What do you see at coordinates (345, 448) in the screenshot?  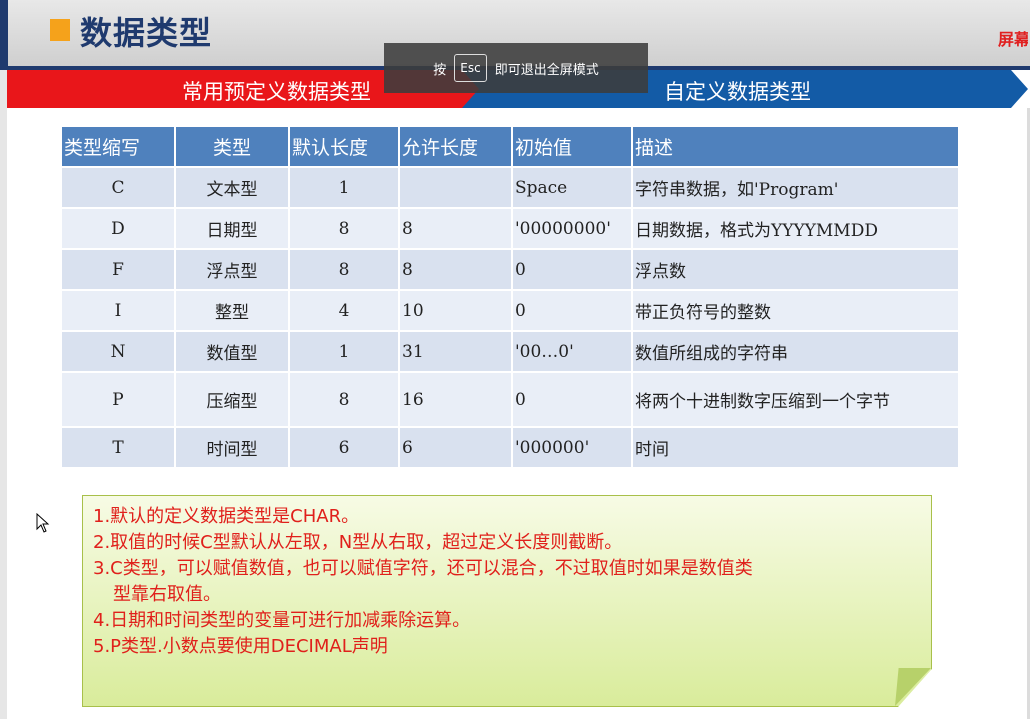 I see `cell-default-length: 6` at bounding box center [345, 448].